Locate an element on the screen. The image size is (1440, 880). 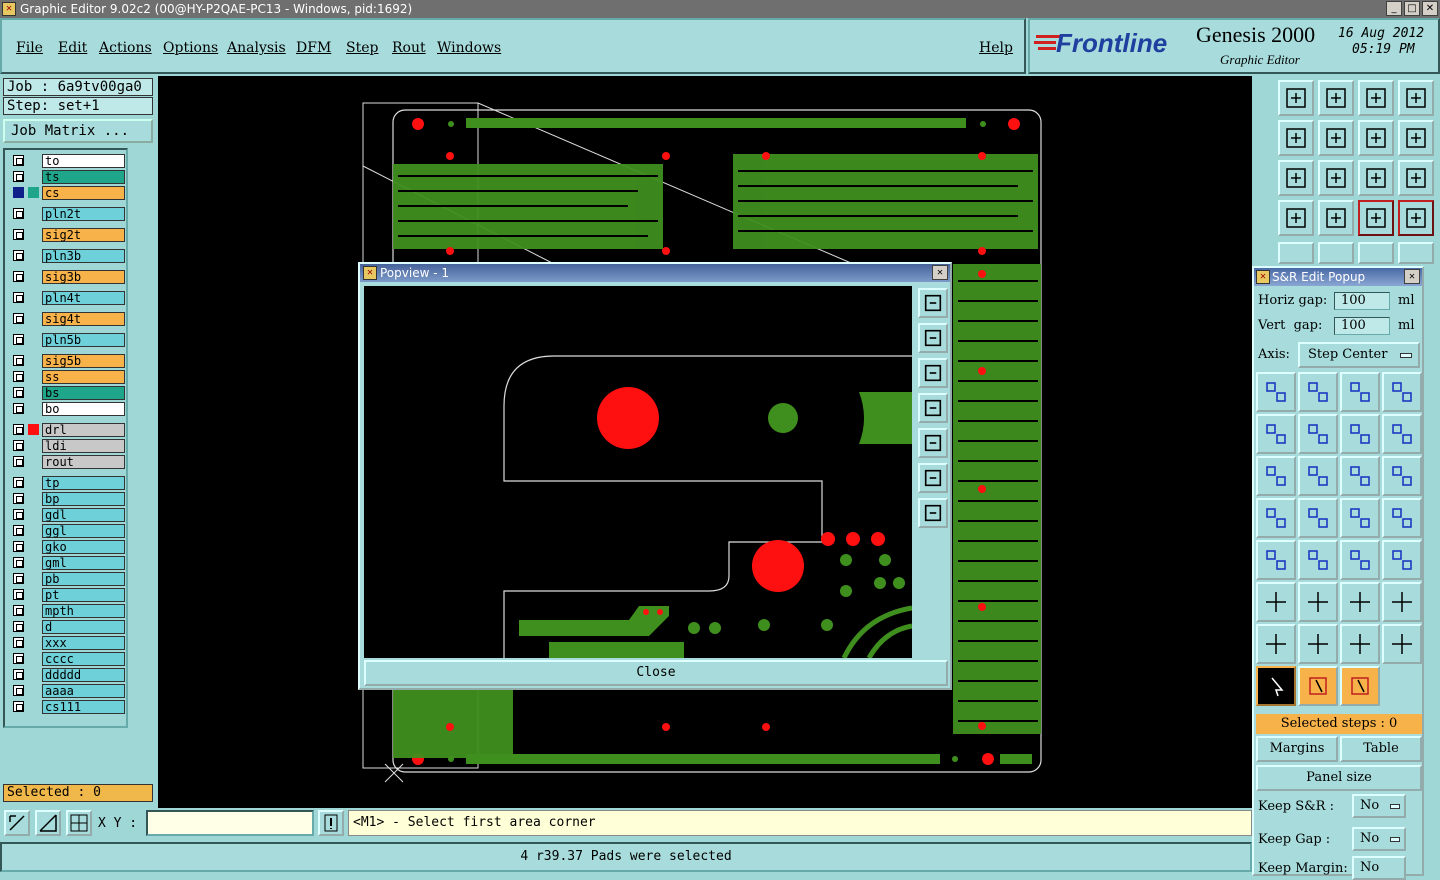
layer-name: cccc is located at coordinates (83, 659).